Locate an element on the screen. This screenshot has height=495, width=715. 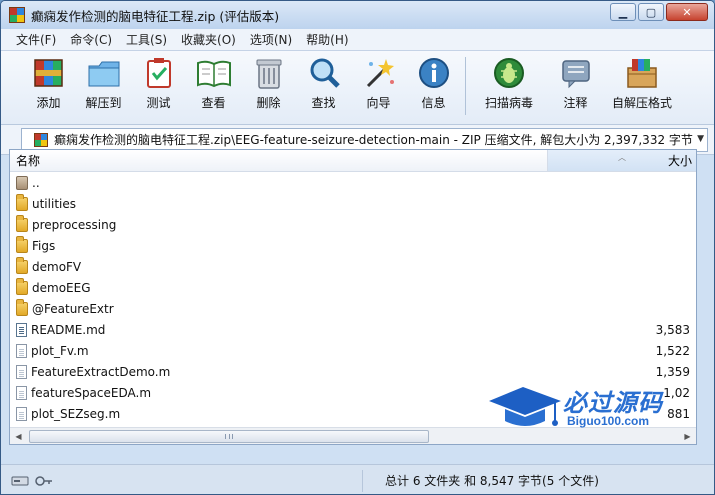
list-item: demoFV is located at coordinates (353, 266).